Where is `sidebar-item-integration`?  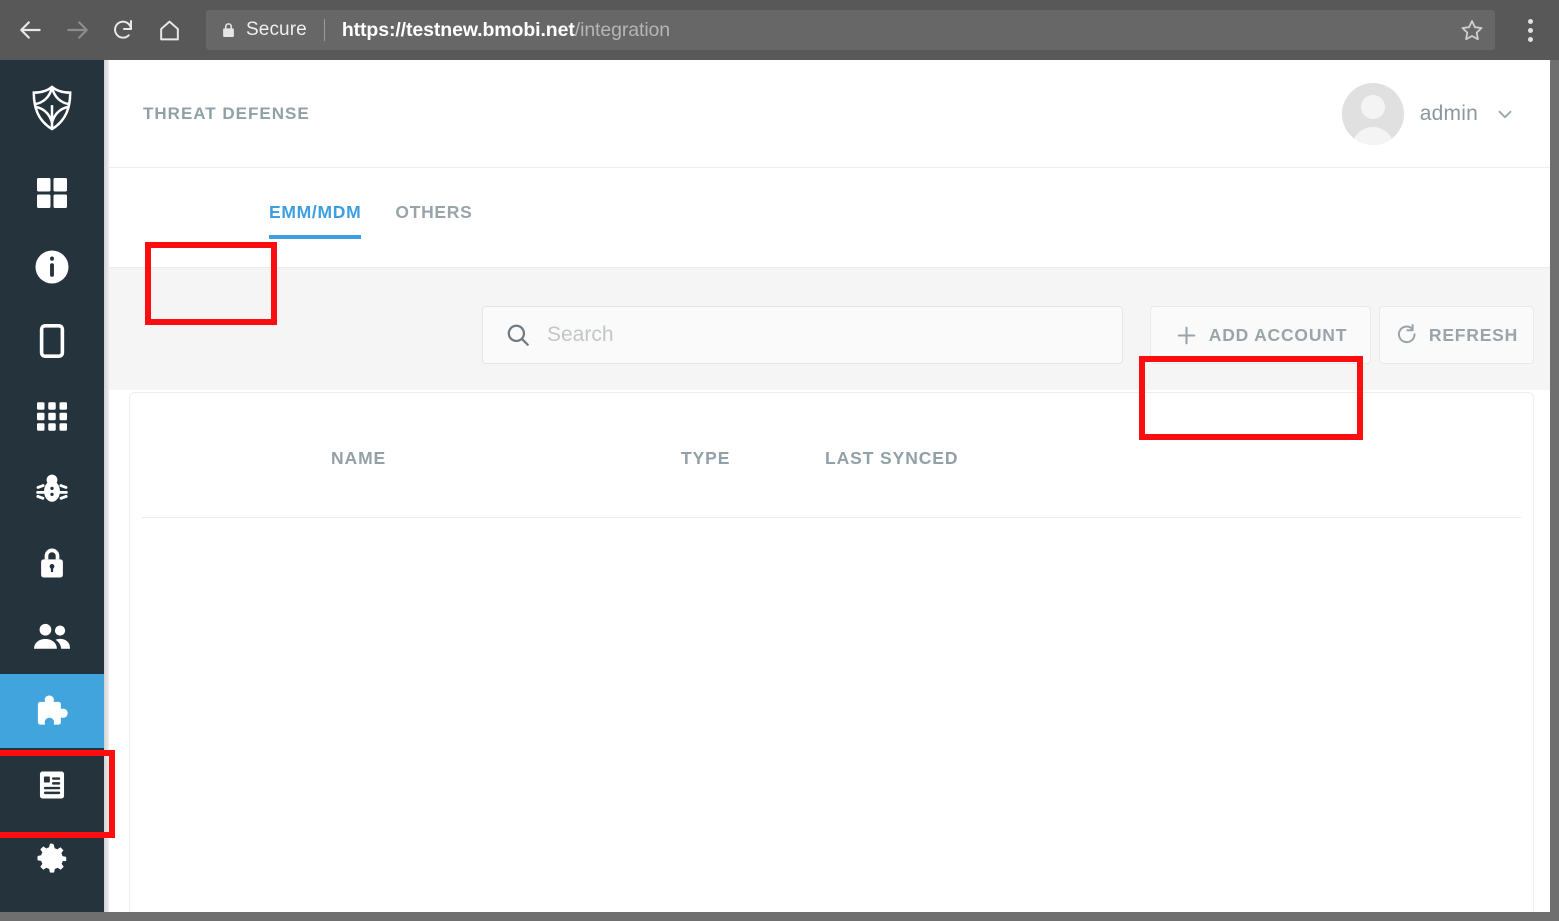 sidebar-item-integration is located at coordinates (52, 711).